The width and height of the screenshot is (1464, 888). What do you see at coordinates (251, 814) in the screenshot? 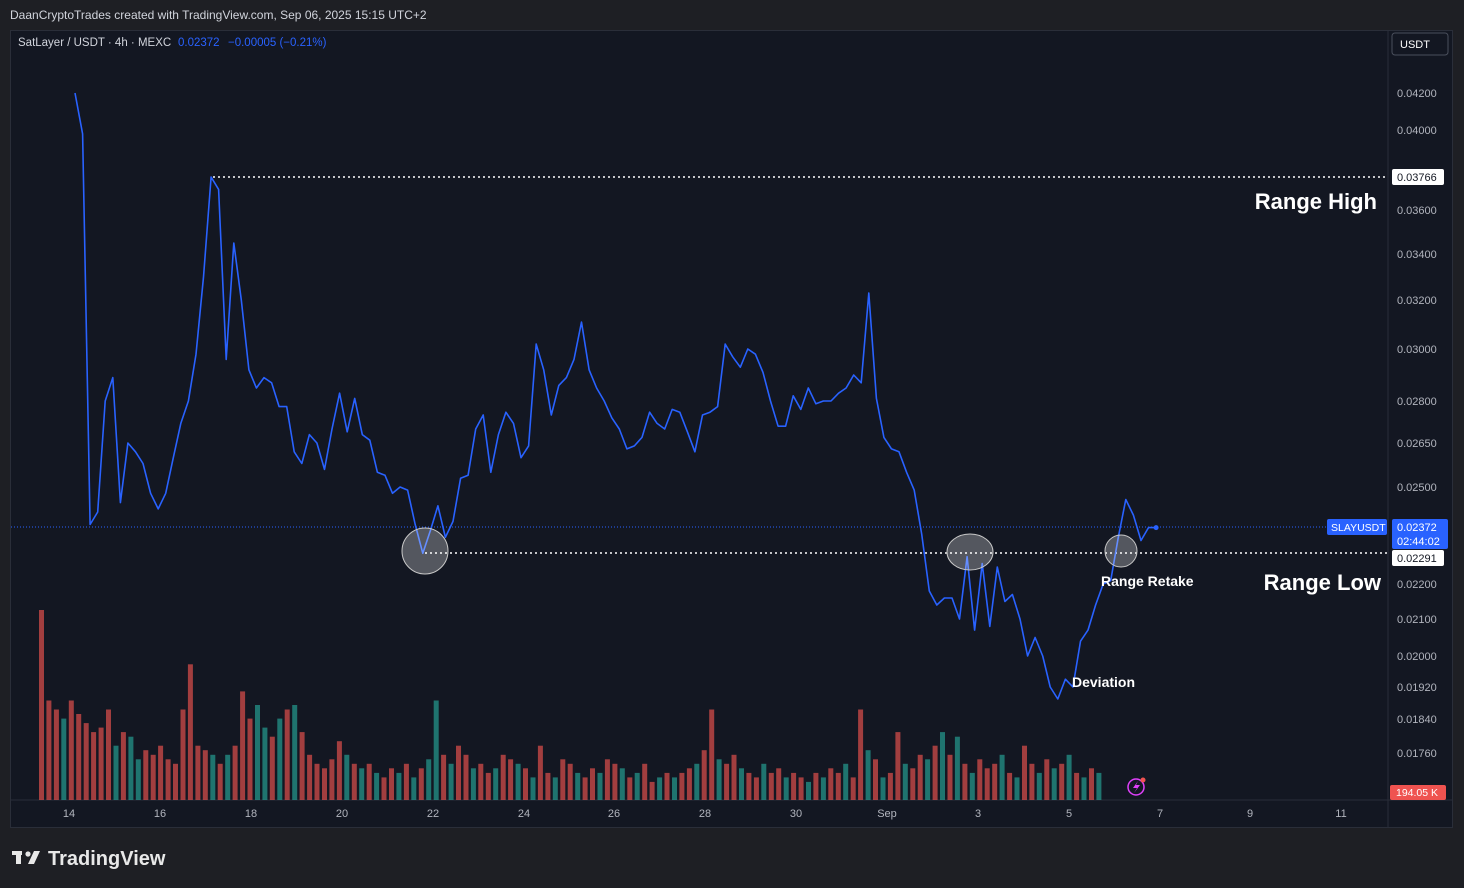
I see `time-tick-label: 18` at bounding box center [251, 814].